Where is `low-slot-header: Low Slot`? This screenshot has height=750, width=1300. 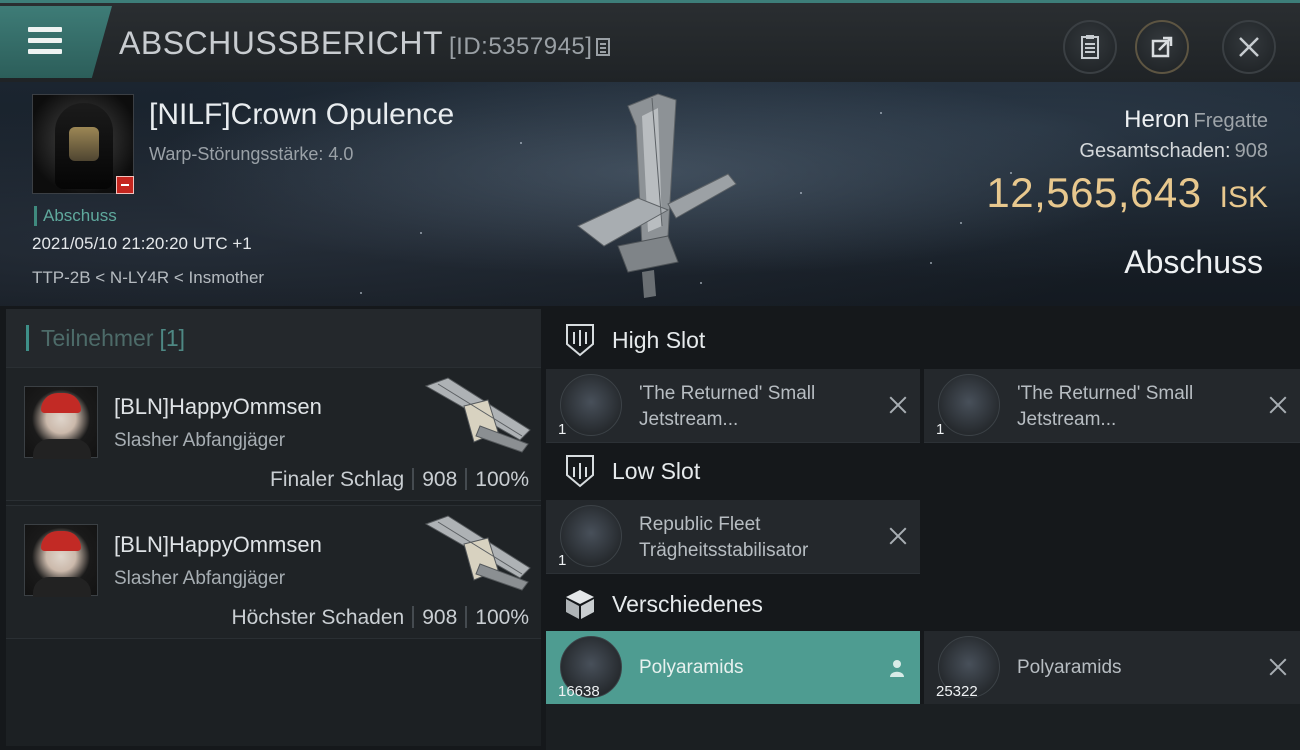
low-slot-header: Low Slot is located at coordinates (623, 471).